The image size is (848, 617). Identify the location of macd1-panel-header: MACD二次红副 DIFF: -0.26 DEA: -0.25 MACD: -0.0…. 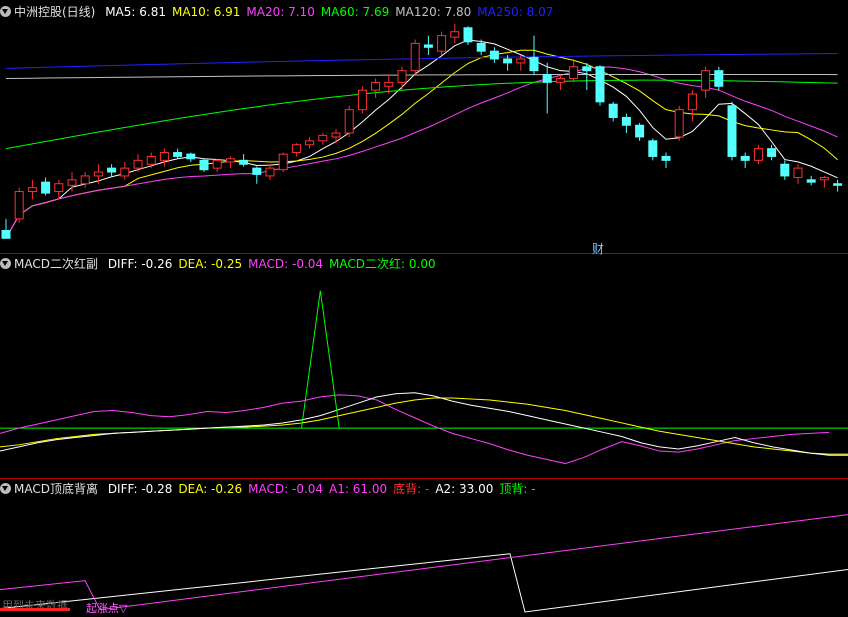
(224, 264).